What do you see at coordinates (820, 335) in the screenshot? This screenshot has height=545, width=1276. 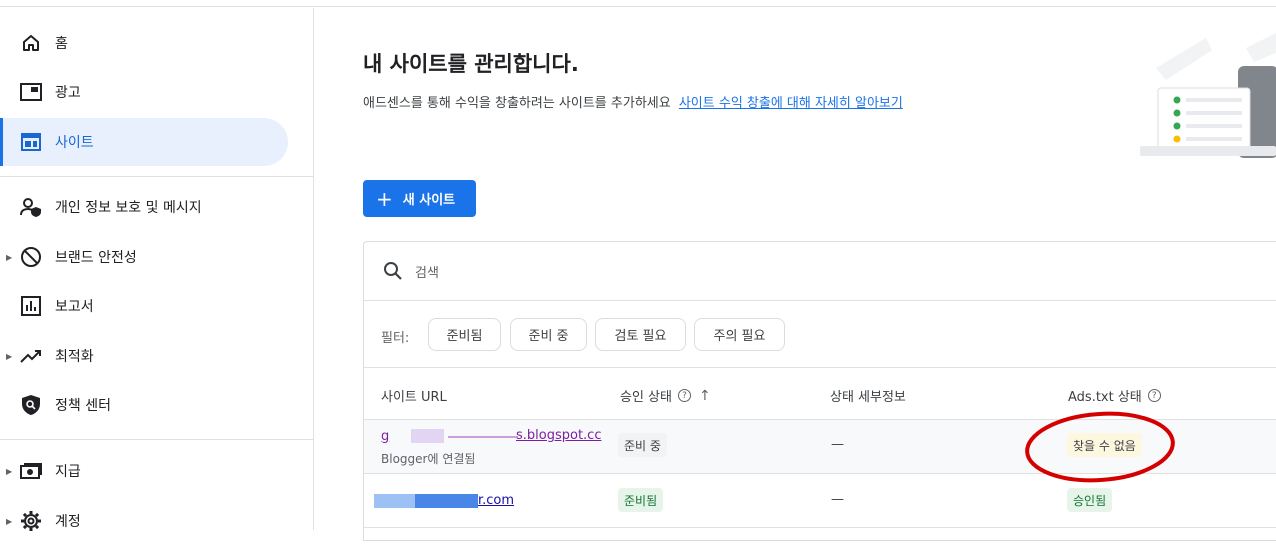 I see `filter-bar: 필터: 준비됨 준비 중 검토 필요 주의 필요` at bounding box center [820, 335].